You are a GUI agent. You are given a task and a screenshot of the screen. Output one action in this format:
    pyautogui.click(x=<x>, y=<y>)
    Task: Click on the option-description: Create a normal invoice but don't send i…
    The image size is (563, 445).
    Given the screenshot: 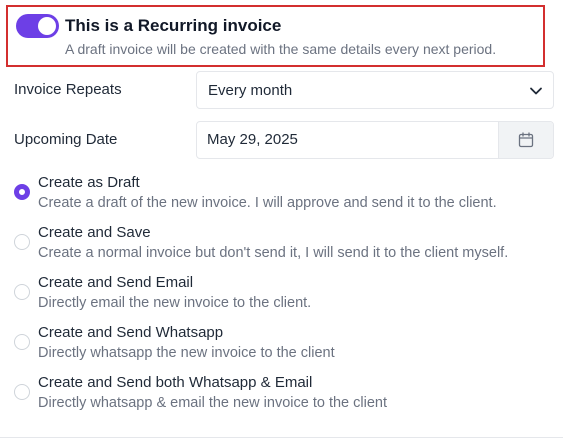 What is the action you would take?
    pyautogui.click(x=273, y=253)
    